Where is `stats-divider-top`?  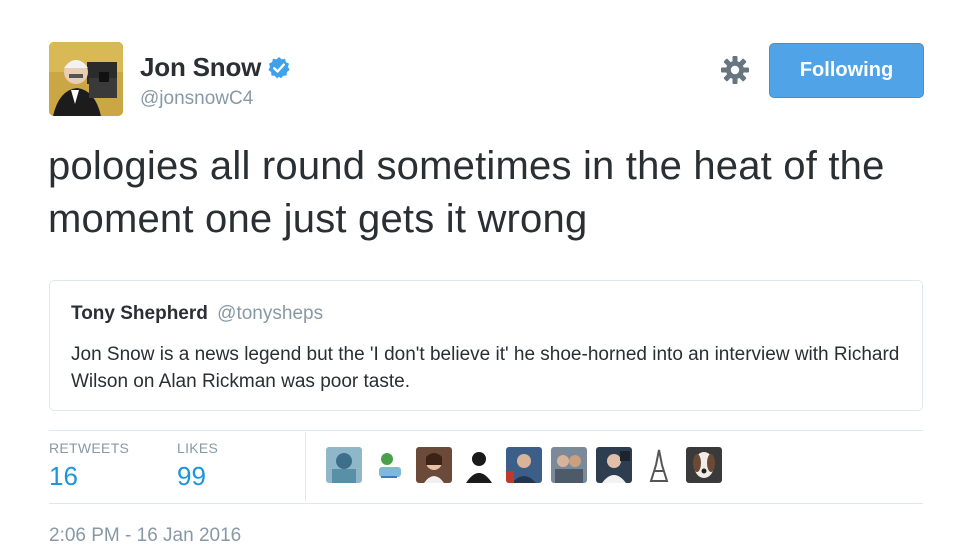
stats-divider-top is located at coordinates (486, 430).